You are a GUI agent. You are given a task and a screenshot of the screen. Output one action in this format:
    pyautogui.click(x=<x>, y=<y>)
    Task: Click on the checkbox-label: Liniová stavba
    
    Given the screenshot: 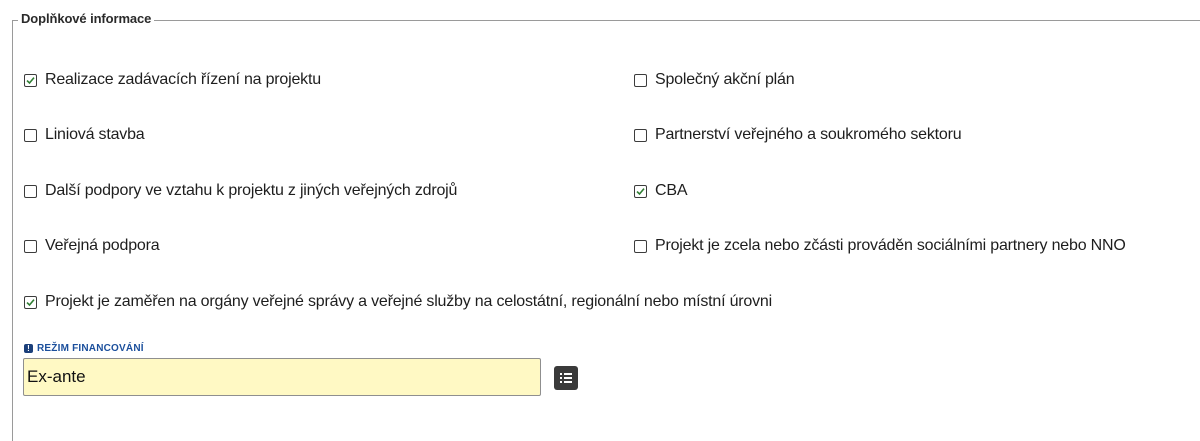 What is the action you would take?
    pyautogui.click(x=95, y=134)
    